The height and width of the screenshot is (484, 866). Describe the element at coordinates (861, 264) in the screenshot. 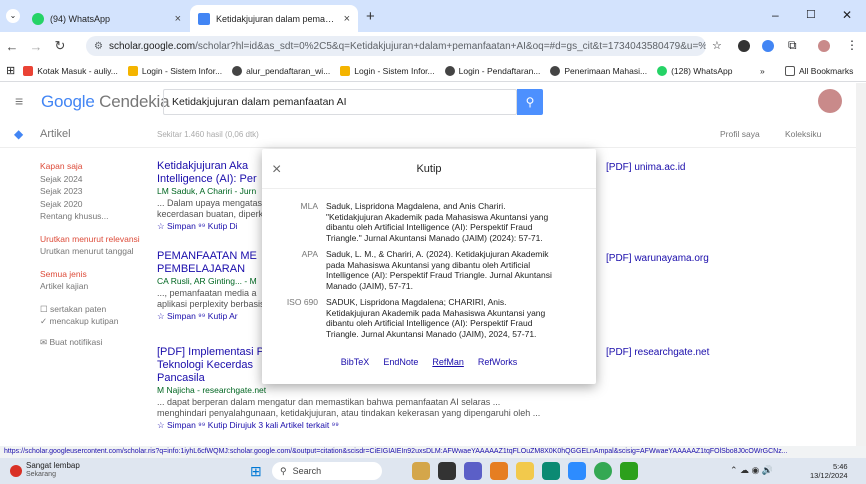

I see `page-scrollbar` at that location.